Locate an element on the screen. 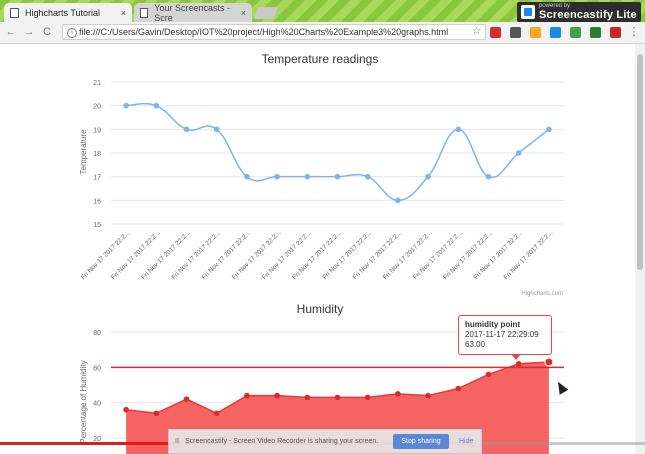 The width and height of the screenshot is (645, 454). chart-tooltip: humidity point 2017-11-17 22:29:09 63.00 is located at coordinates (505, 337).